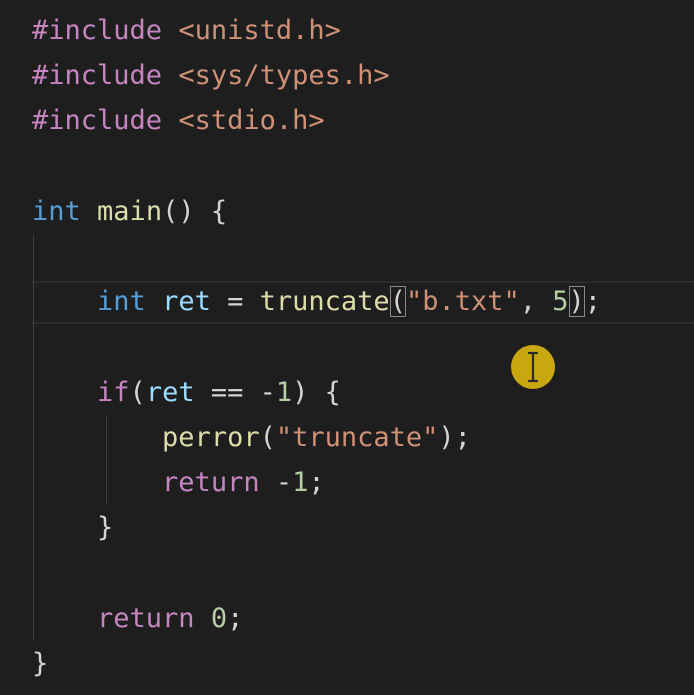 This screenshot has height=695, width=694. What do you see at coordinates (259, 30) in the screenshot?
I see `code-token: <unistd.h>` at bounding box center [259, 30].